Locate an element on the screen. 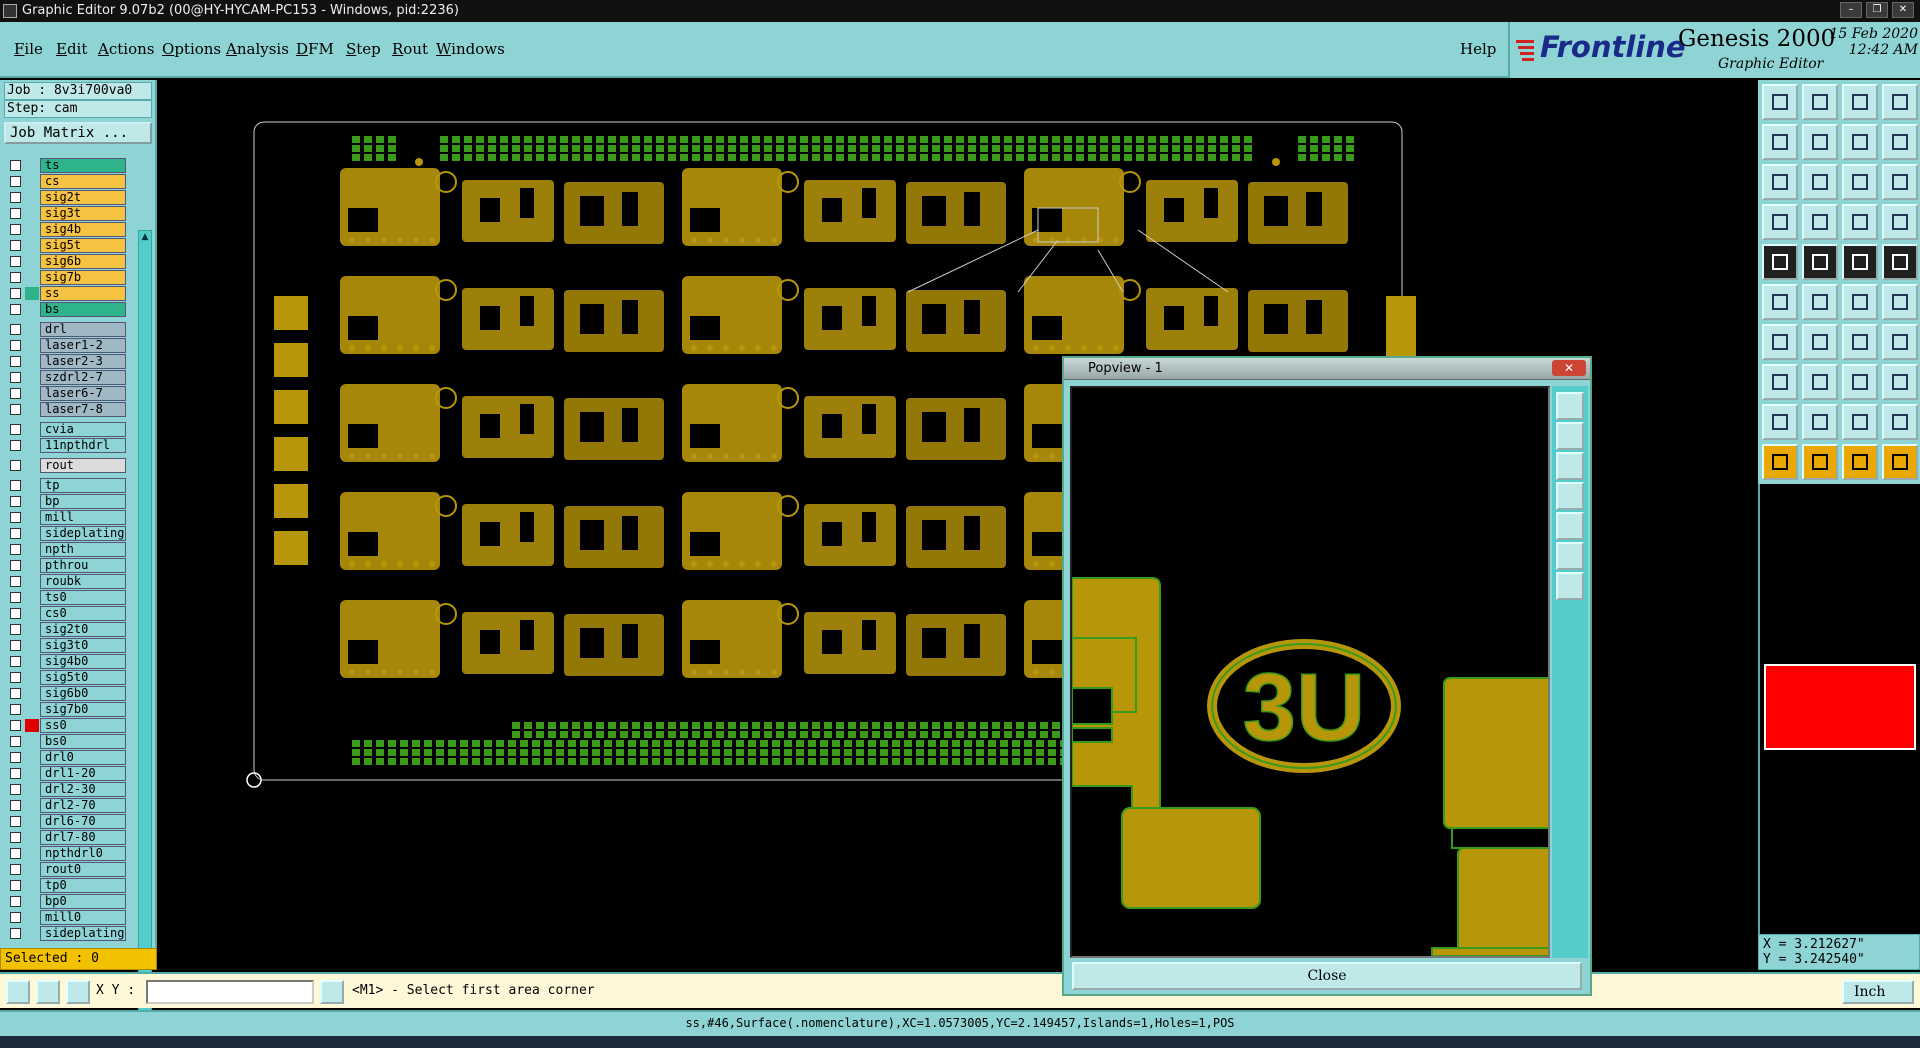 This screenshot has height=1048, width=1920. menu-step: Step is located at coordinates (363, 49).